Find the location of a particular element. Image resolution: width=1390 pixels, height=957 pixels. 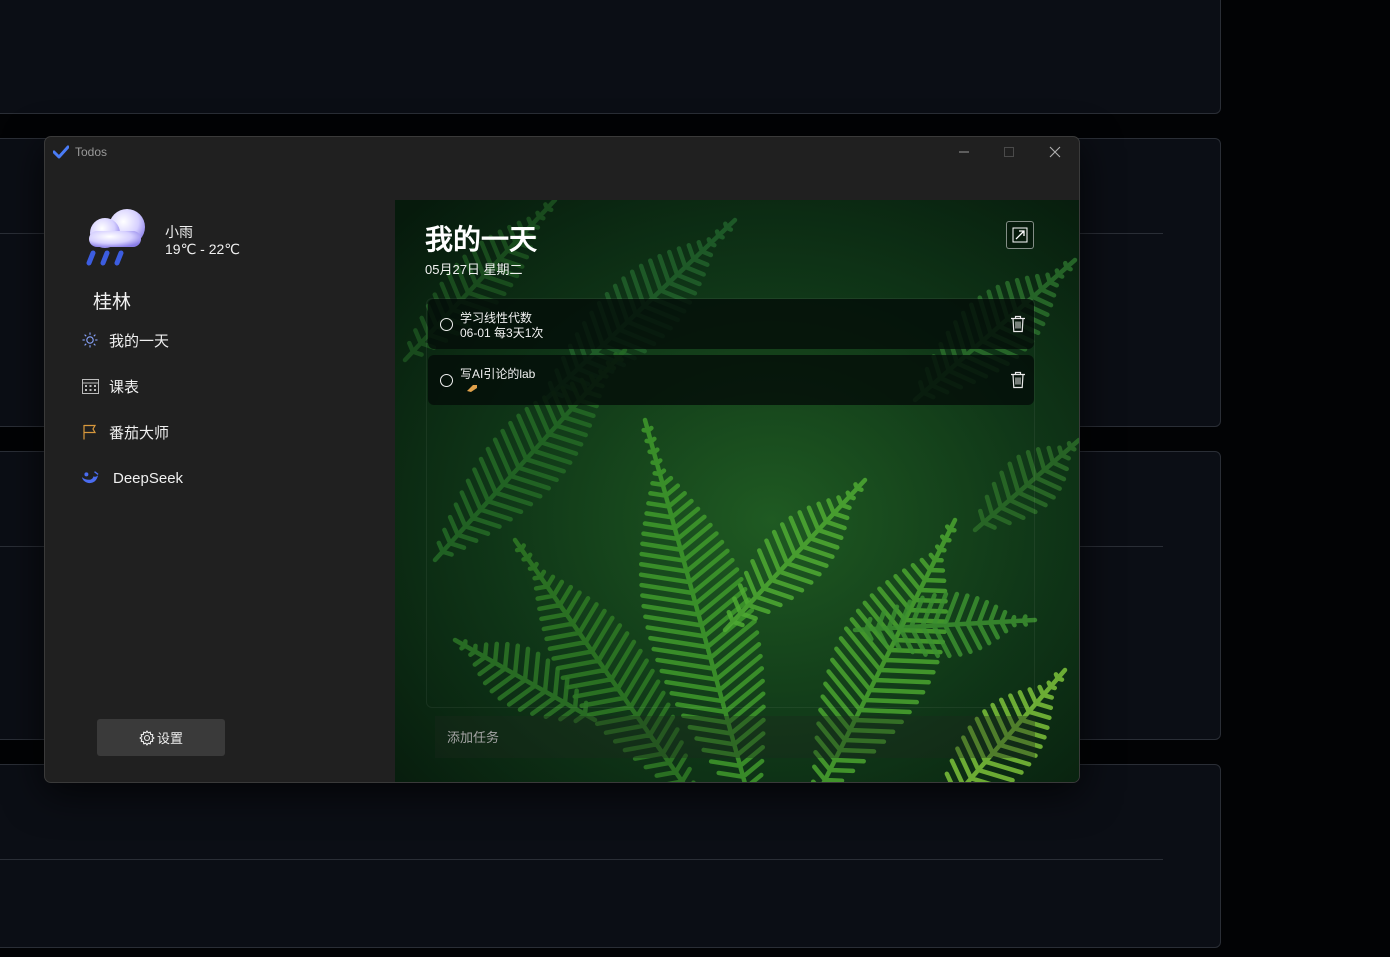

checkmark-app-icon is located at coordinates (61, 152).